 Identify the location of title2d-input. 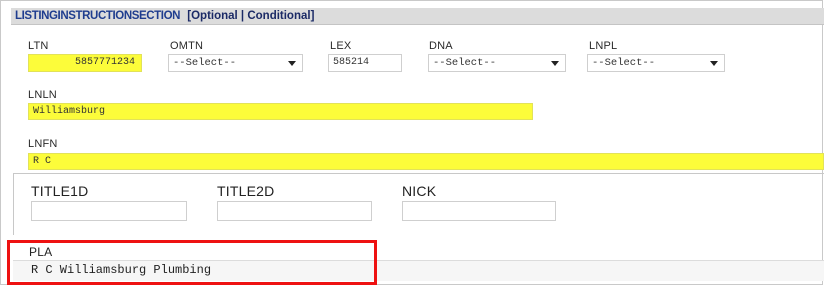
(294, 211).